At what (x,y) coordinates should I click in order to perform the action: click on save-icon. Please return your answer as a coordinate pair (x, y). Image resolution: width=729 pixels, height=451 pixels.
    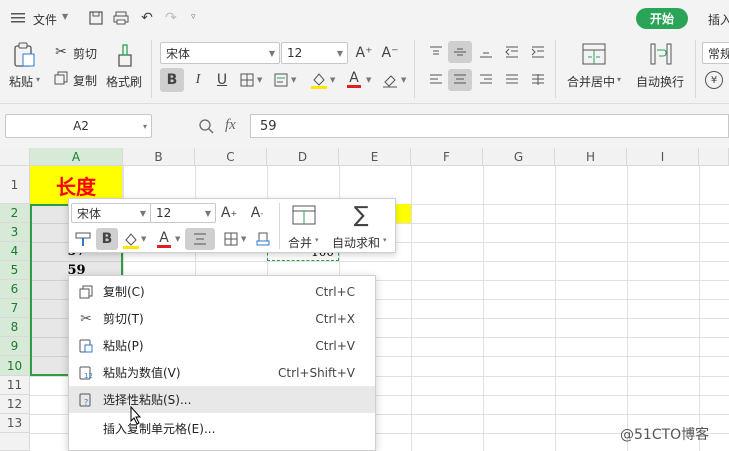
    Looking at the image, I should click on (96, 18).